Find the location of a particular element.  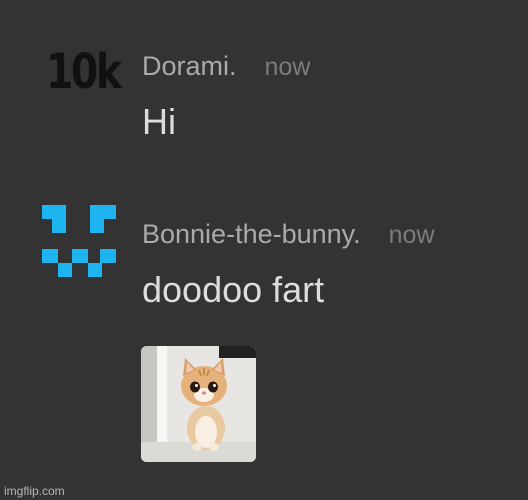

kitten-photo is located at coordinates (198, 404).